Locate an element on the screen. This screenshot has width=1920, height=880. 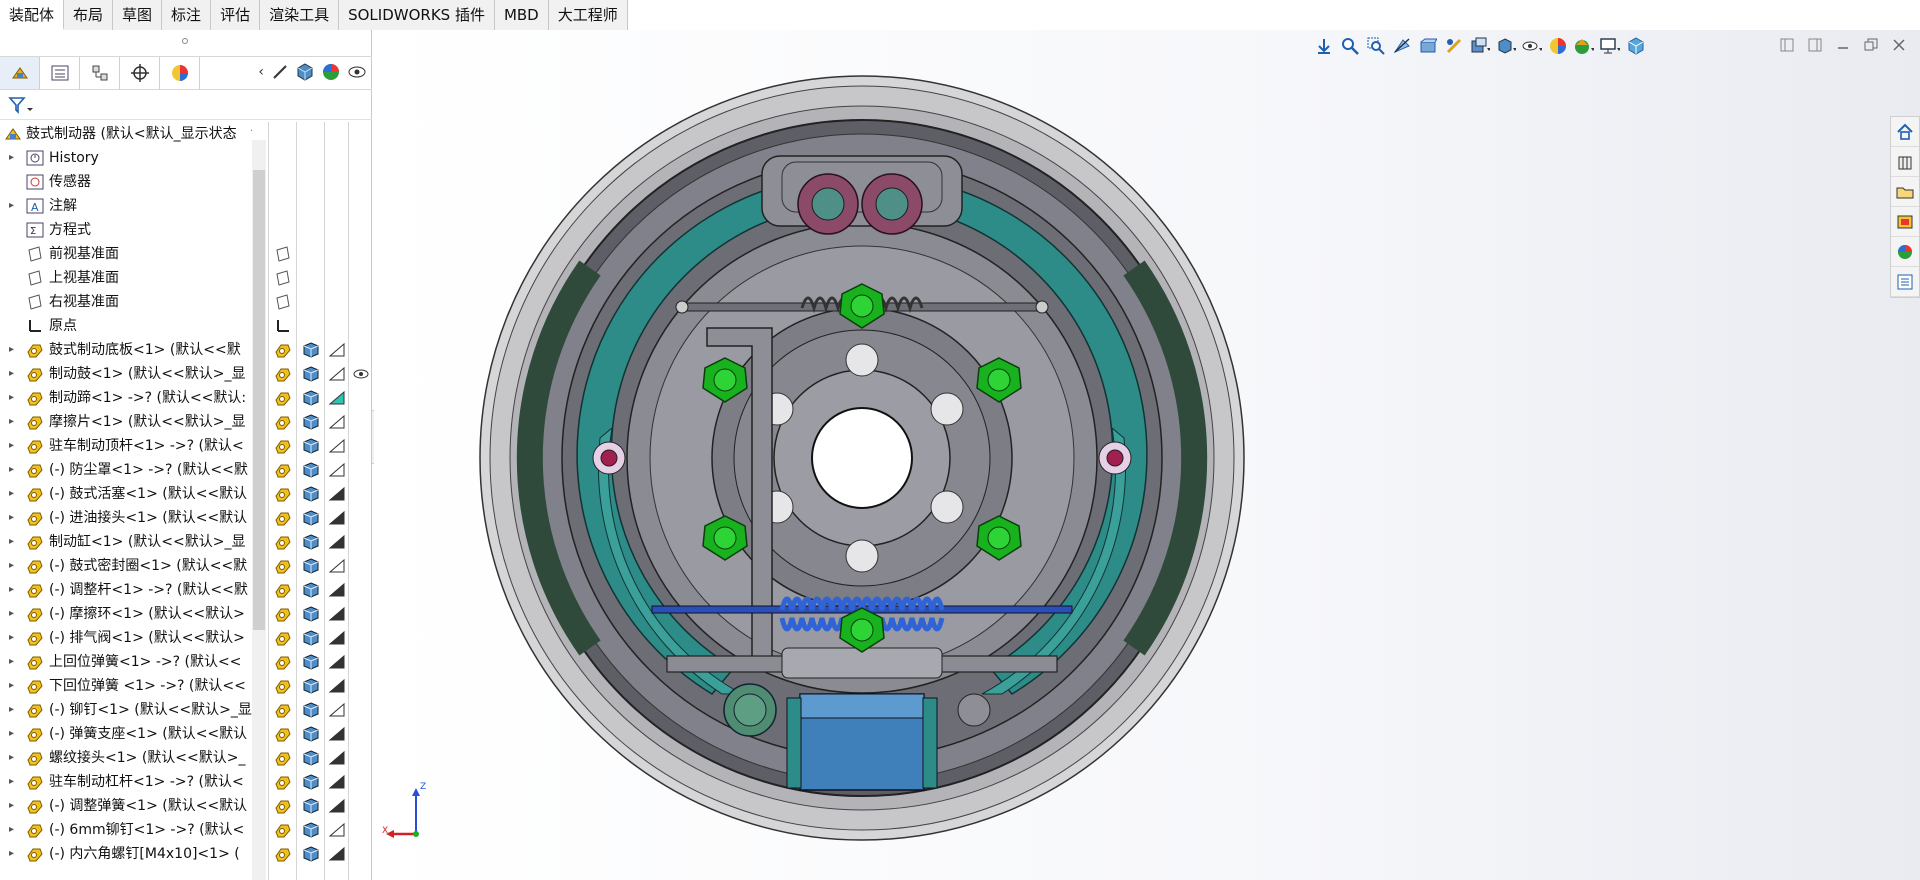
scroll-thumb is located at coordinates (259, 400).